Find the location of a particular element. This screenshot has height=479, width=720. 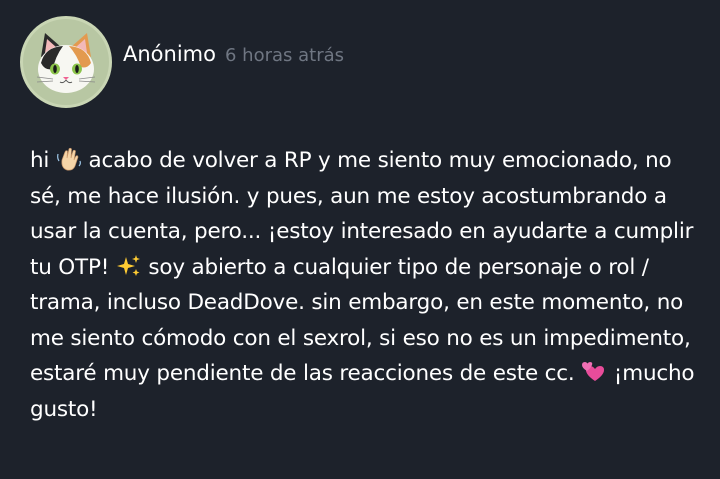

message-text: tu OTP! is located at coordinates (70, 267).